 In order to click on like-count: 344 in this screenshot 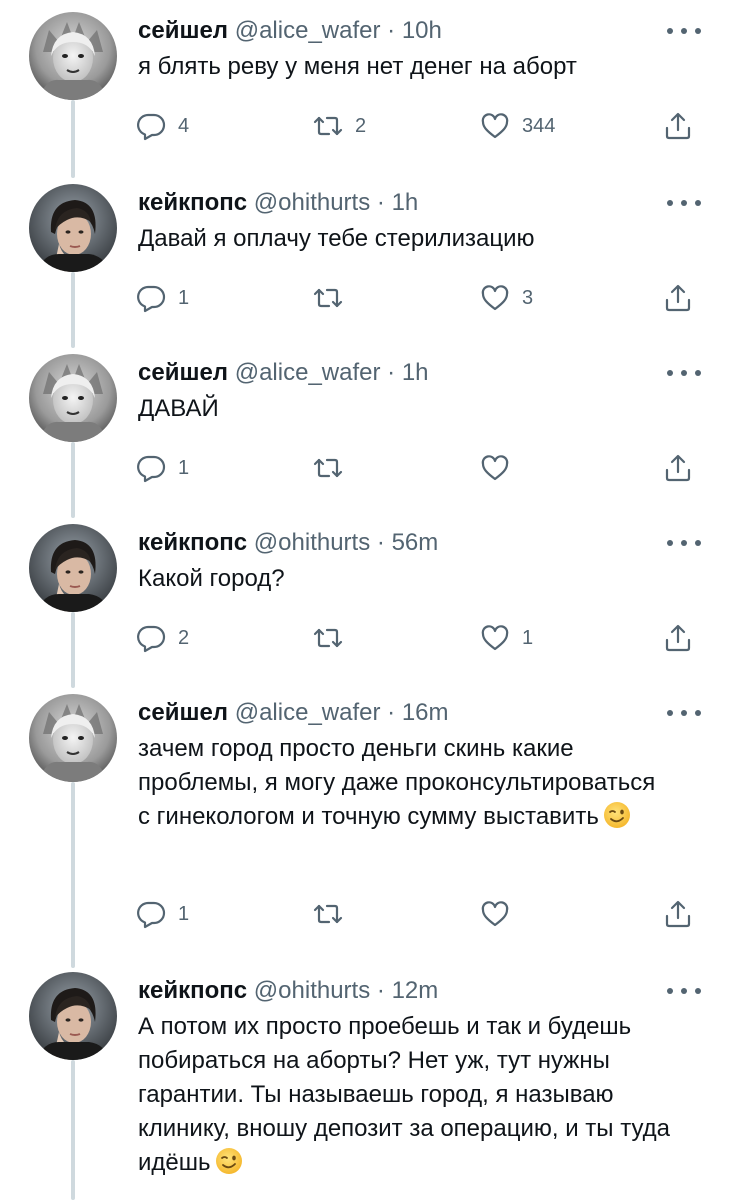, I will do `click(539, 125)`.